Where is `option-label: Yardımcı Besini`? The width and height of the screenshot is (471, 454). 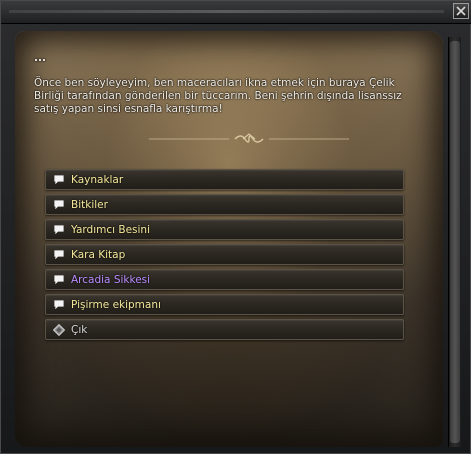 option-label: Yardımcı Besini is located at coordinates (110, 230).